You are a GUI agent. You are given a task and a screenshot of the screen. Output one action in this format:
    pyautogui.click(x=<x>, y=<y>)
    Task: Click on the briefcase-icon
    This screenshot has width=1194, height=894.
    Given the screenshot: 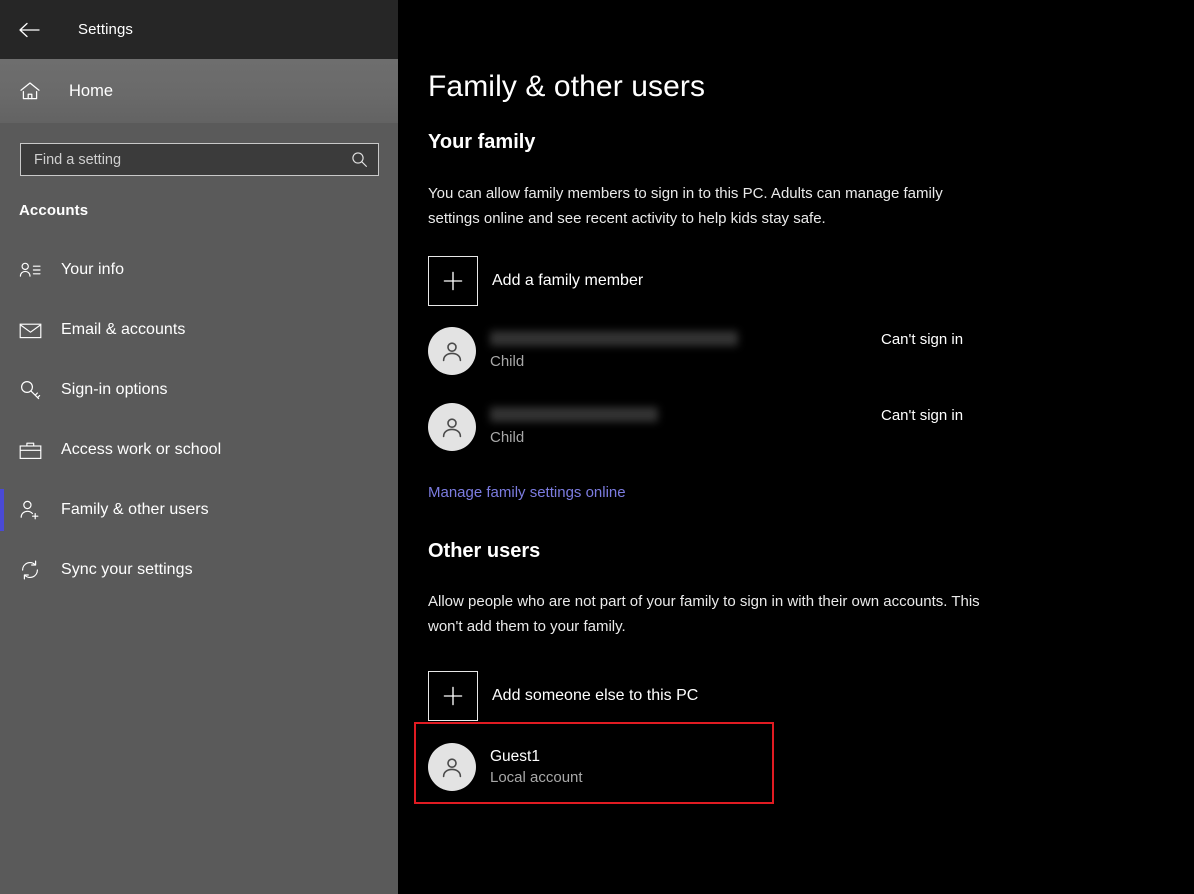 What is the action you would take?
    pyautogui.click(x=30, y=450)
    